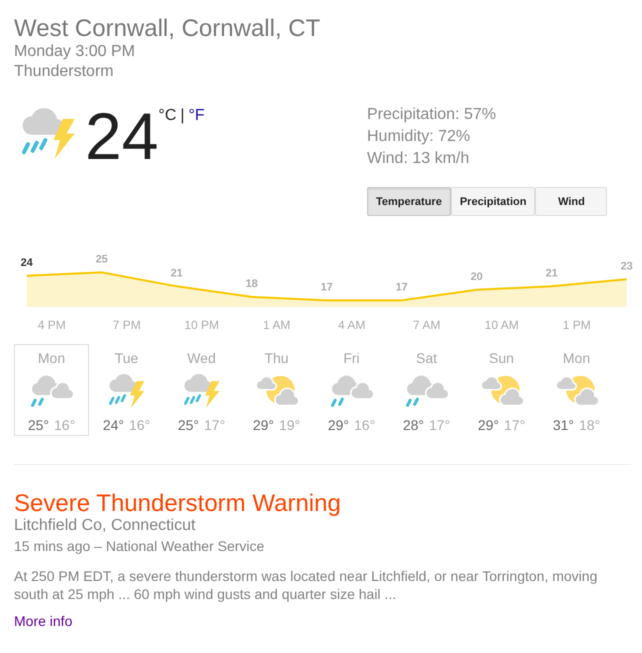 This screenshot has height=653, width=642. Describe the element at coordinates (276, 325) in the screenshot. I see `axis-label: 1 AM` at that location.